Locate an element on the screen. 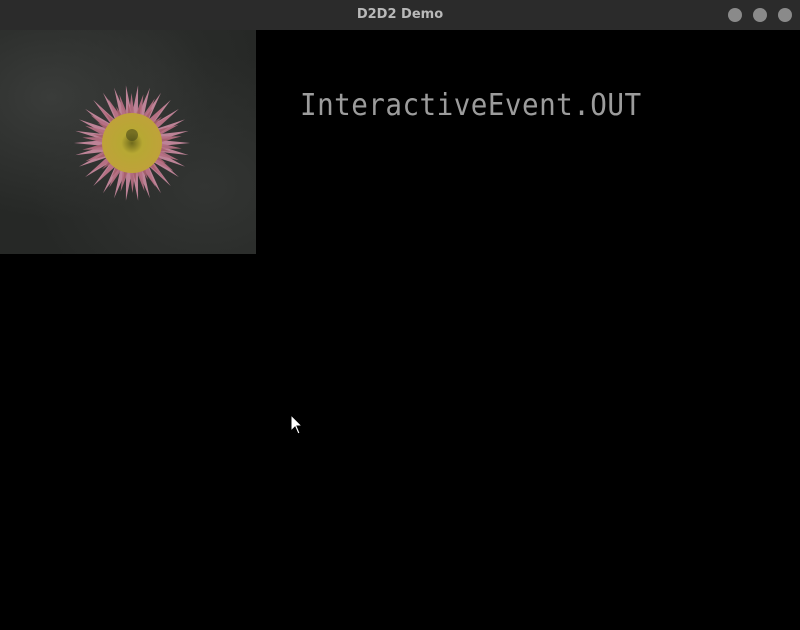 Image resolution: width=800 pixels, height=630 pixels. title-bar: D2D2 Demo is located at coordinates (400, 15).